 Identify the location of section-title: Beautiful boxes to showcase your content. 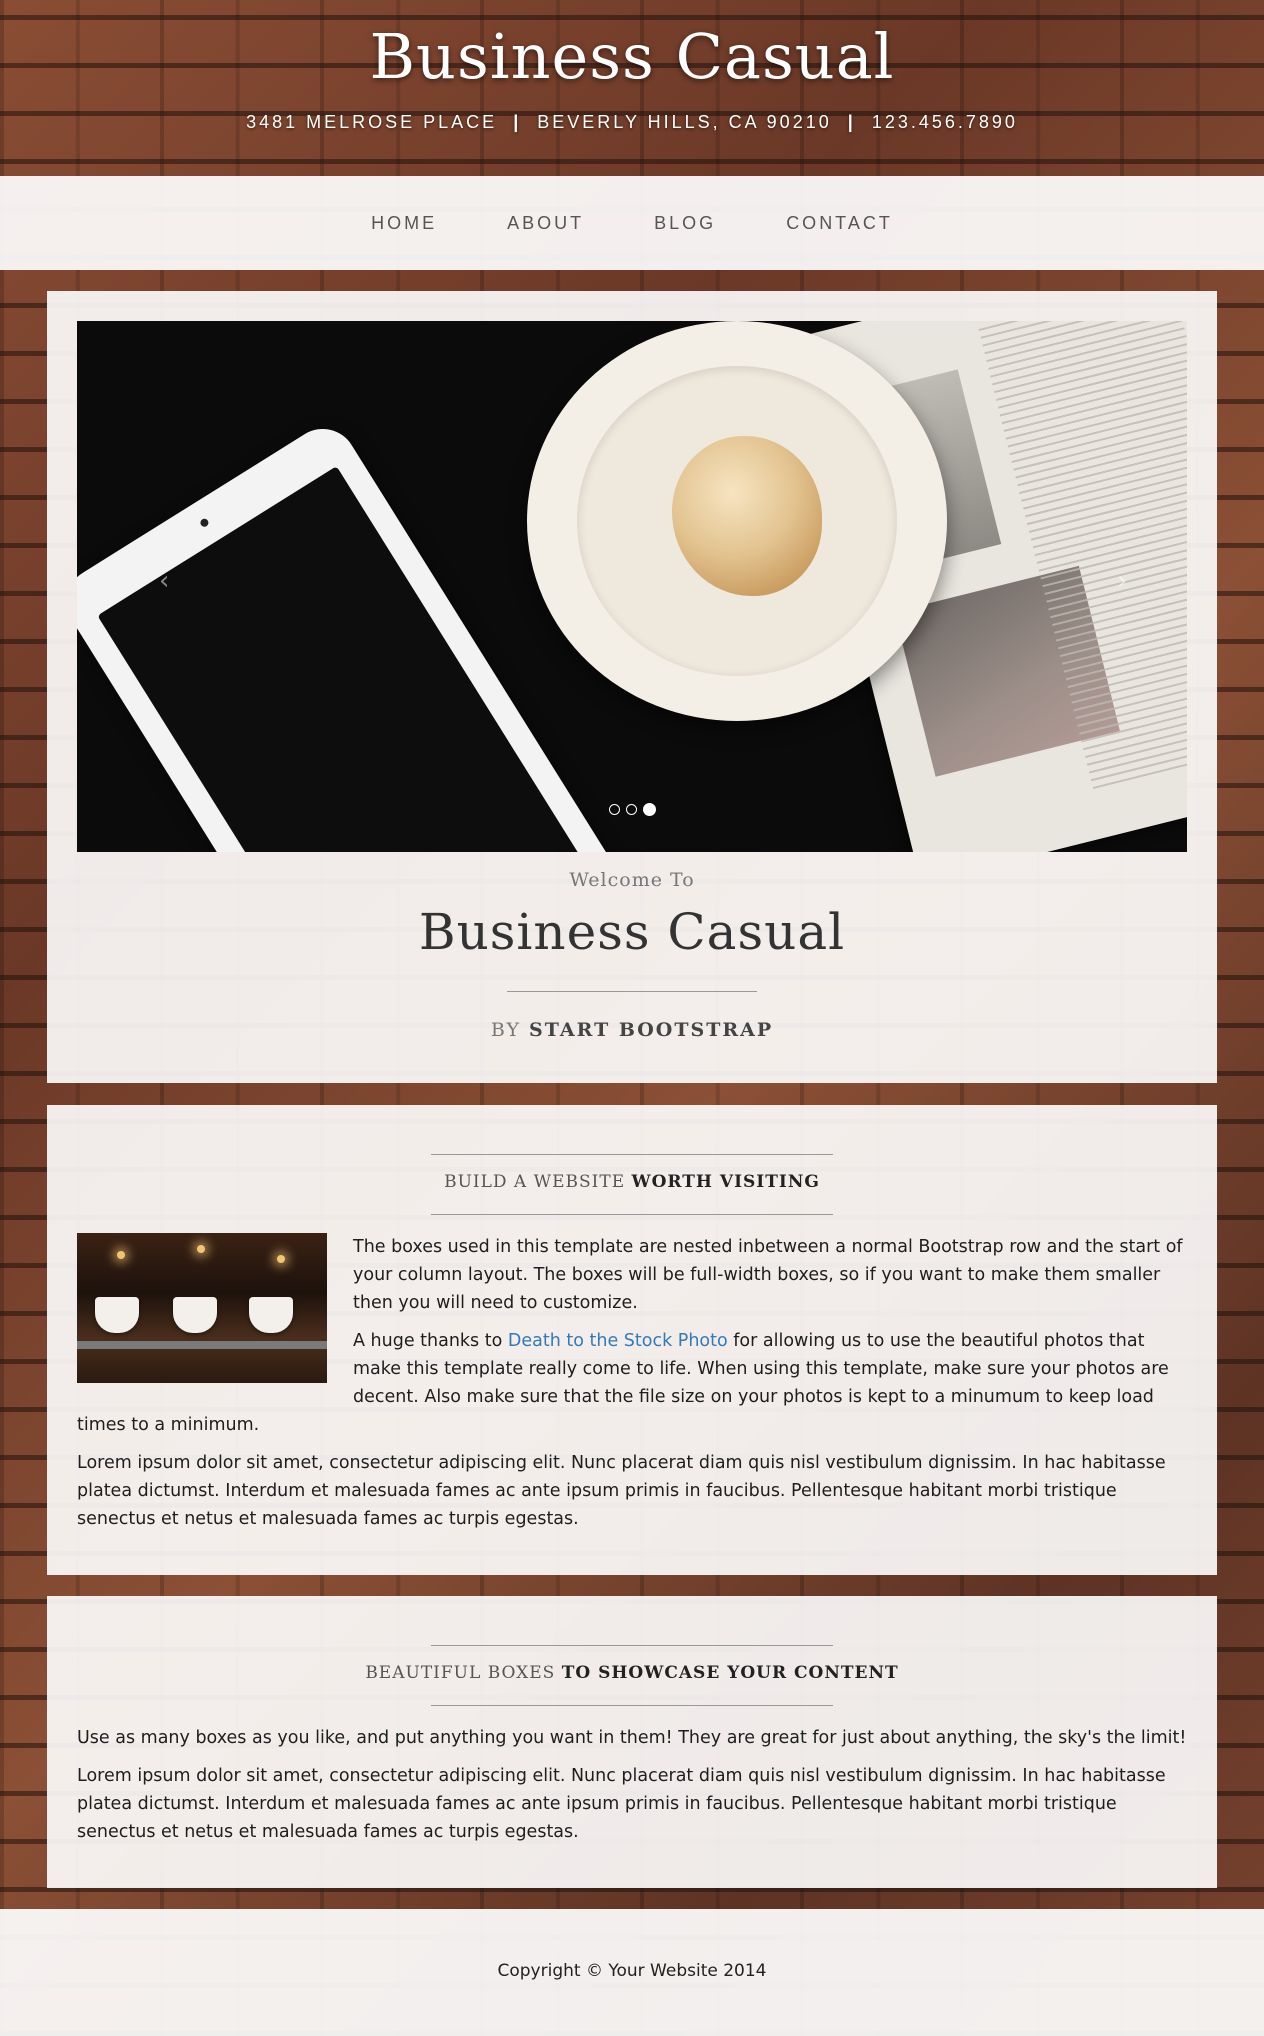
(632, 1673).